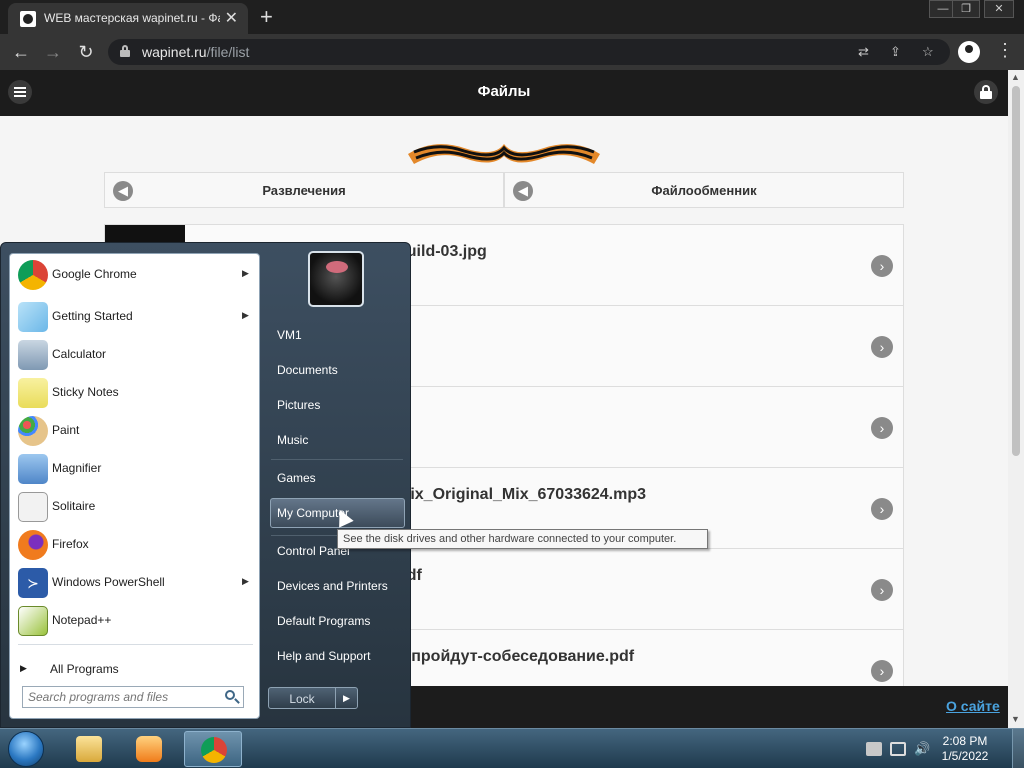 The height and width of the screenshot is (768, 1024). Describe the element at coordinates (230, 695) in the screenshot. I see `search-icon` at that location.